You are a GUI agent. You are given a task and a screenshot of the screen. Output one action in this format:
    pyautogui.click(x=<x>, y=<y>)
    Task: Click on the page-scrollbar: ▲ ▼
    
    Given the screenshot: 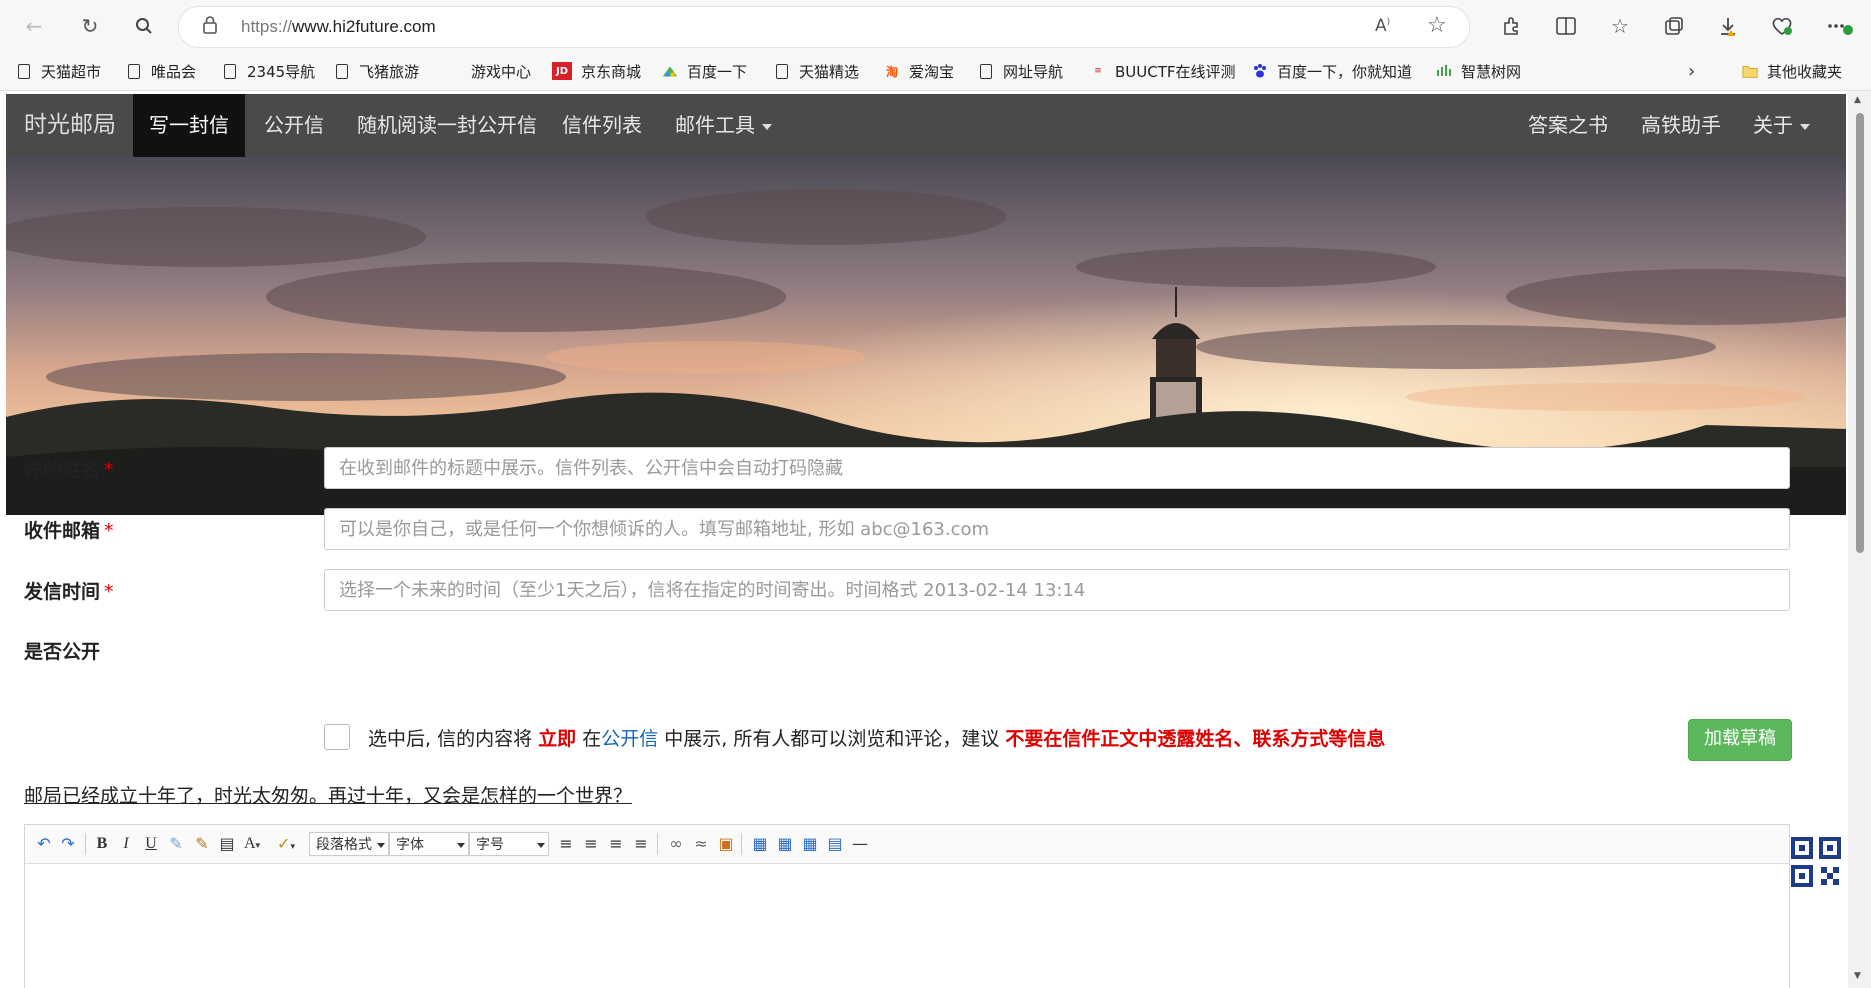 What is the action you would take?
    pyautogui.click(x=1859, y=539)
    